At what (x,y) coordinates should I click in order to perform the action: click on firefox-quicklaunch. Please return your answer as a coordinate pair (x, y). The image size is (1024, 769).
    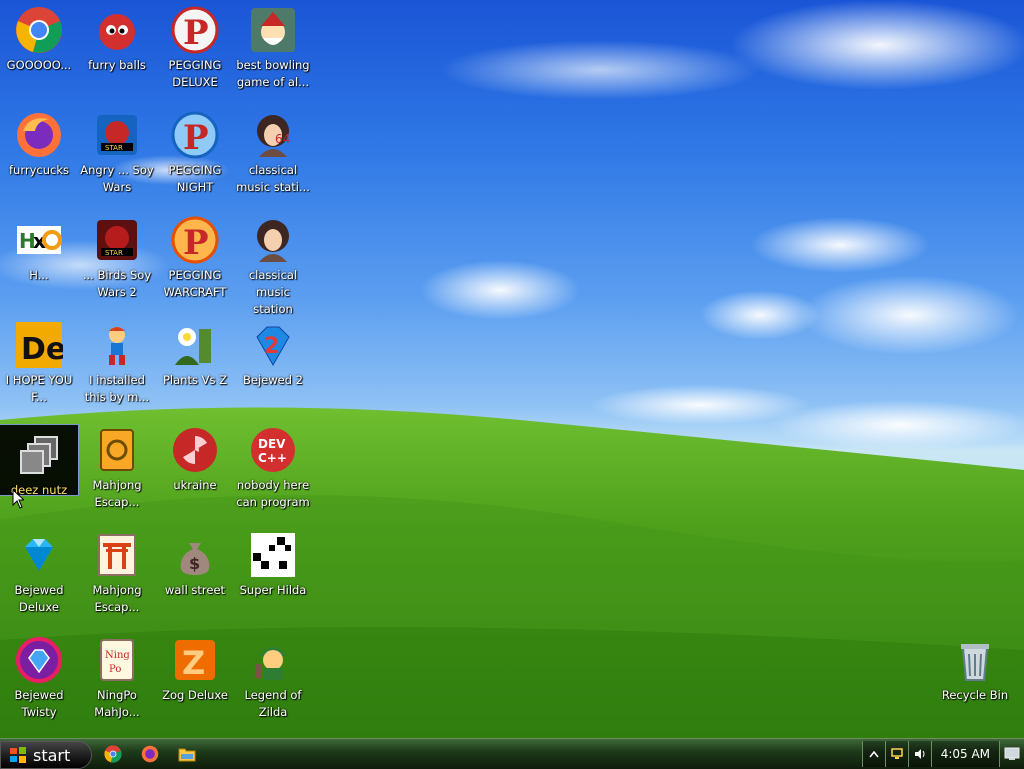
    Looking at the image, I should click on (150, 754).